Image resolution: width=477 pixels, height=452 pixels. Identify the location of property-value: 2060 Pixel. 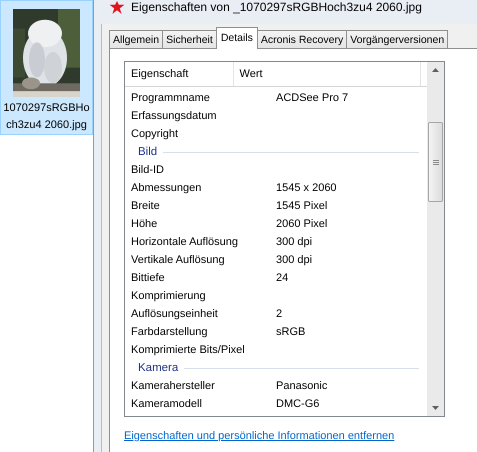
(301, 224).